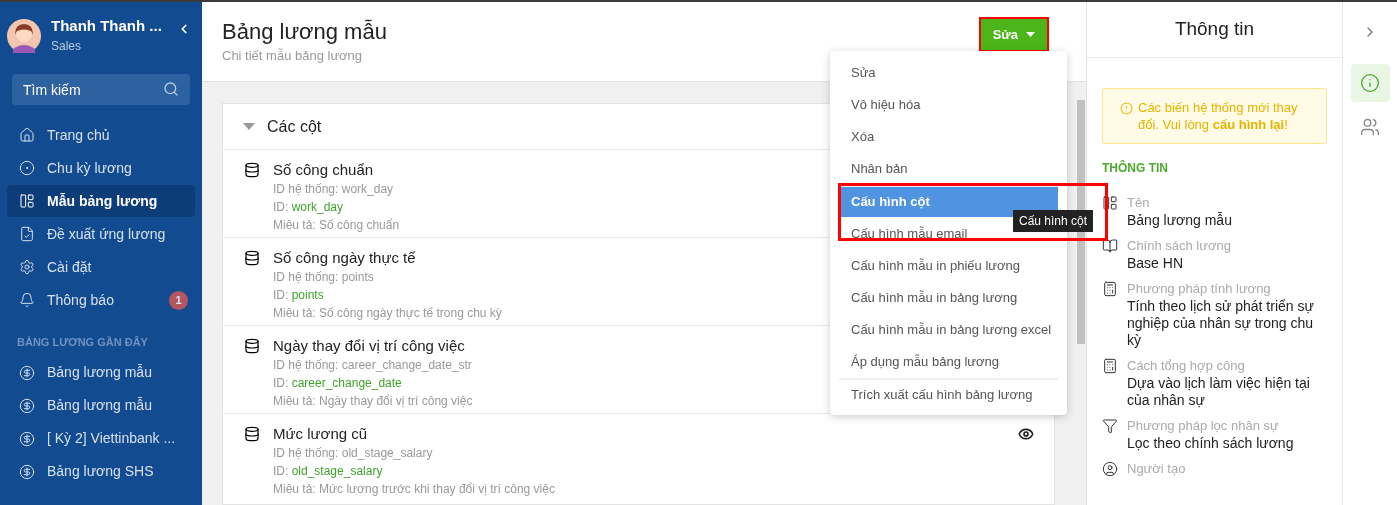 The height and width of the screenshot is (505, 1397). Describe the element at coordinates (1210, 443) in the screenshot. I see `field-value: Lọc theo chính sách lương` at that location.